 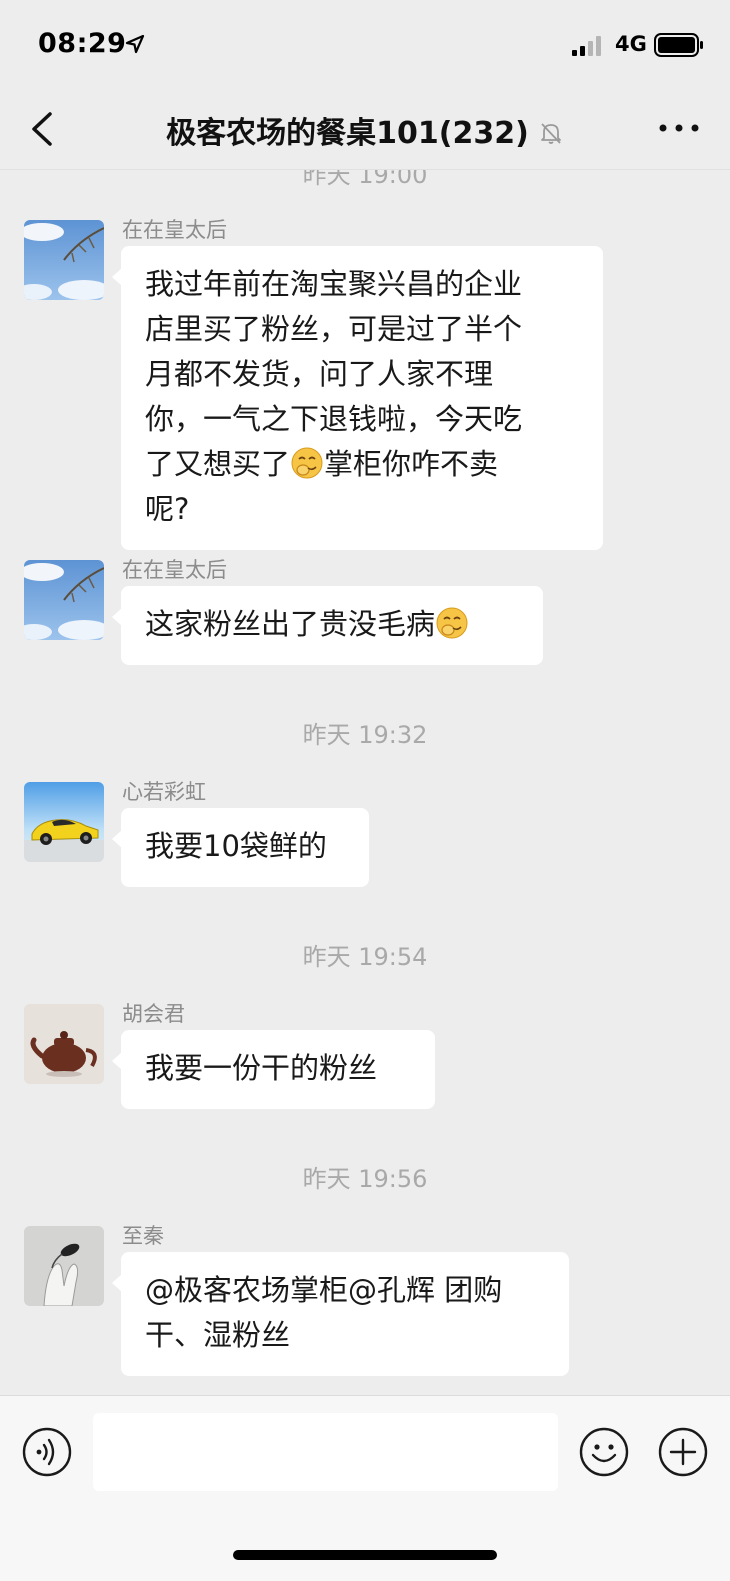 I want to click on message-line: 你，一气之下退钱啦，今天吃, so click(x=334, y=419).